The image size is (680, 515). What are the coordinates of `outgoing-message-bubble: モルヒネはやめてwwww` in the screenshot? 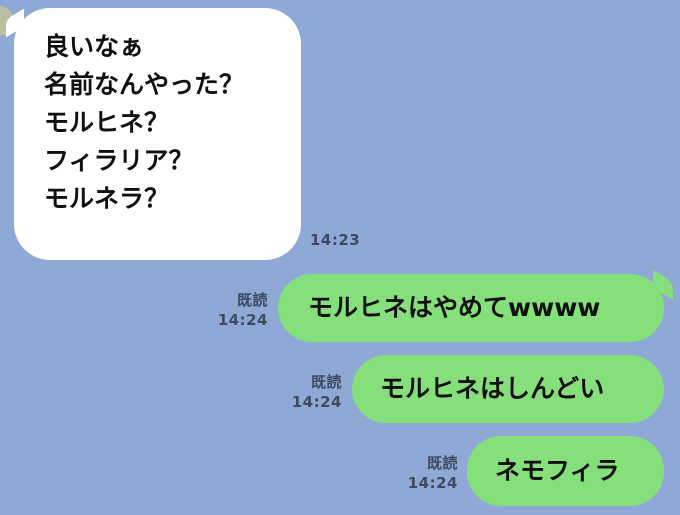 It's located at (471, 308).